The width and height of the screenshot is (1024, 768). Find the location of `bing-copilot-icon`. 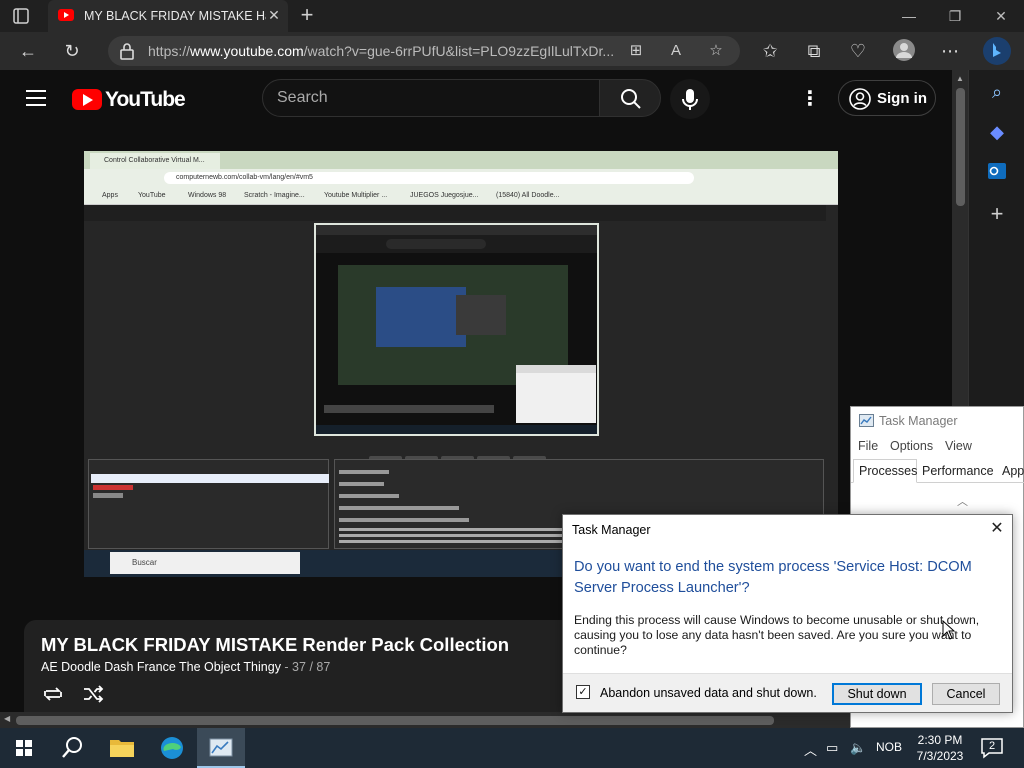

bing-copilot-icon is located at coordinates (997, 51).